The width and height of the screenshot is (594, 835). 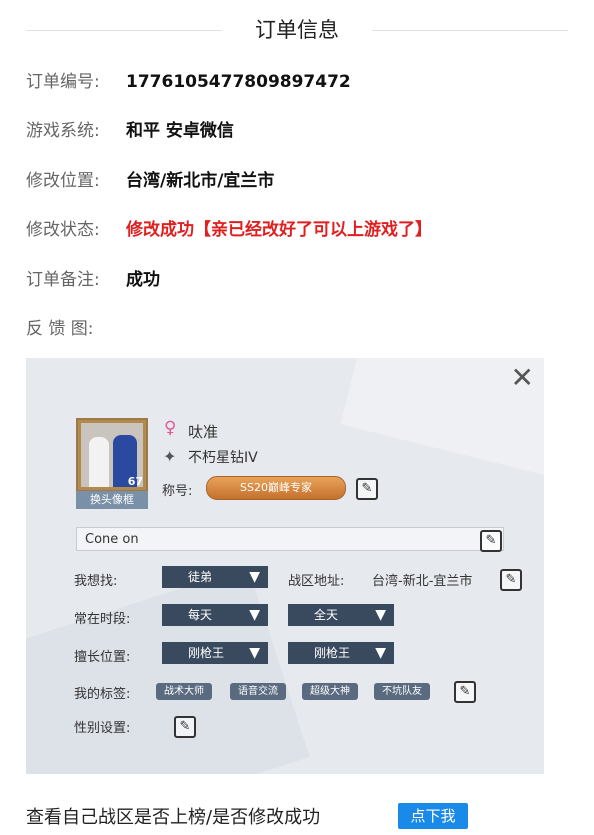 What do you see at coordinates (279, 230) in the screenshot?
I see `status-value: 修改成功【亲已经改好了可以上游戏了】` at bounding box center [279, 230].